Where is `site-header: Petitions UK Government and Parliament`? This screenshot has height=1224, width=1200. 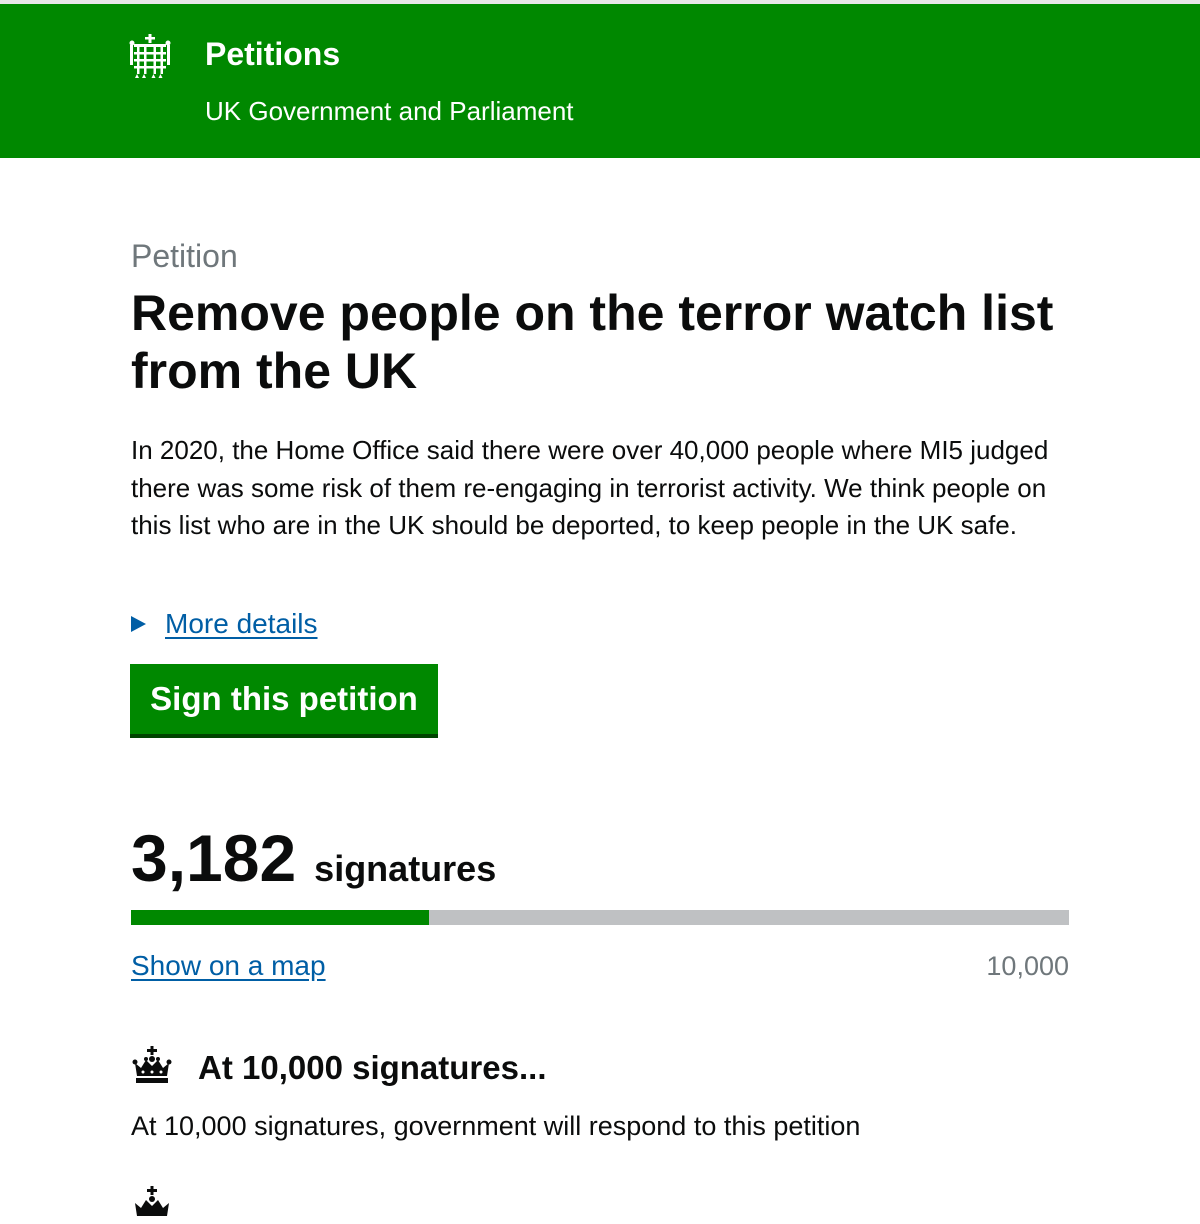 site-header: Petitions UK Government and Parliament is located at coordinates (600, 81).